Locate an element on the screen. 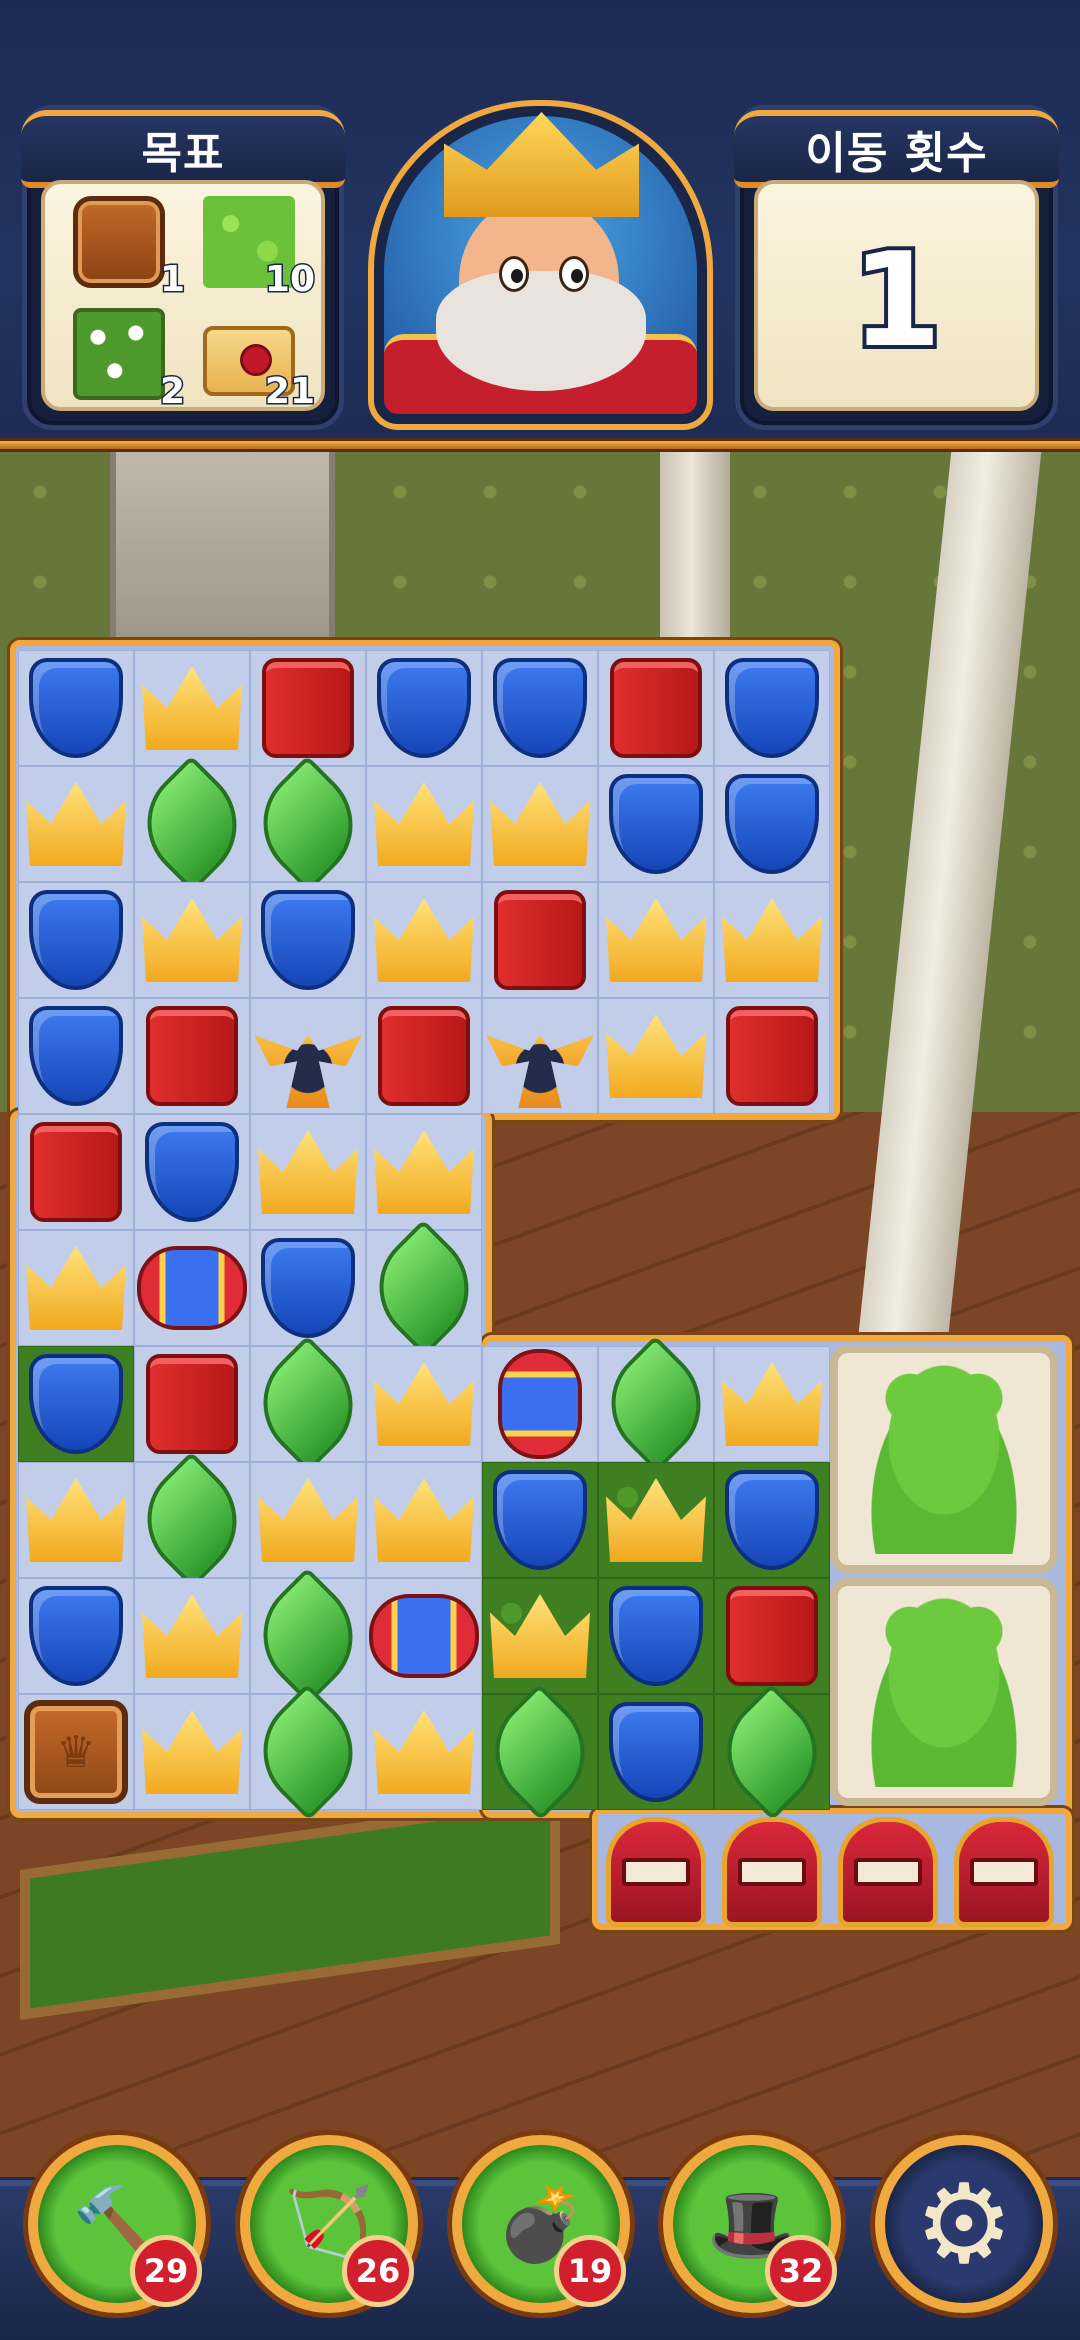 The image size is (1080, 2340). moves-title: 이동 횟수 is located at coordinates (896, 153).